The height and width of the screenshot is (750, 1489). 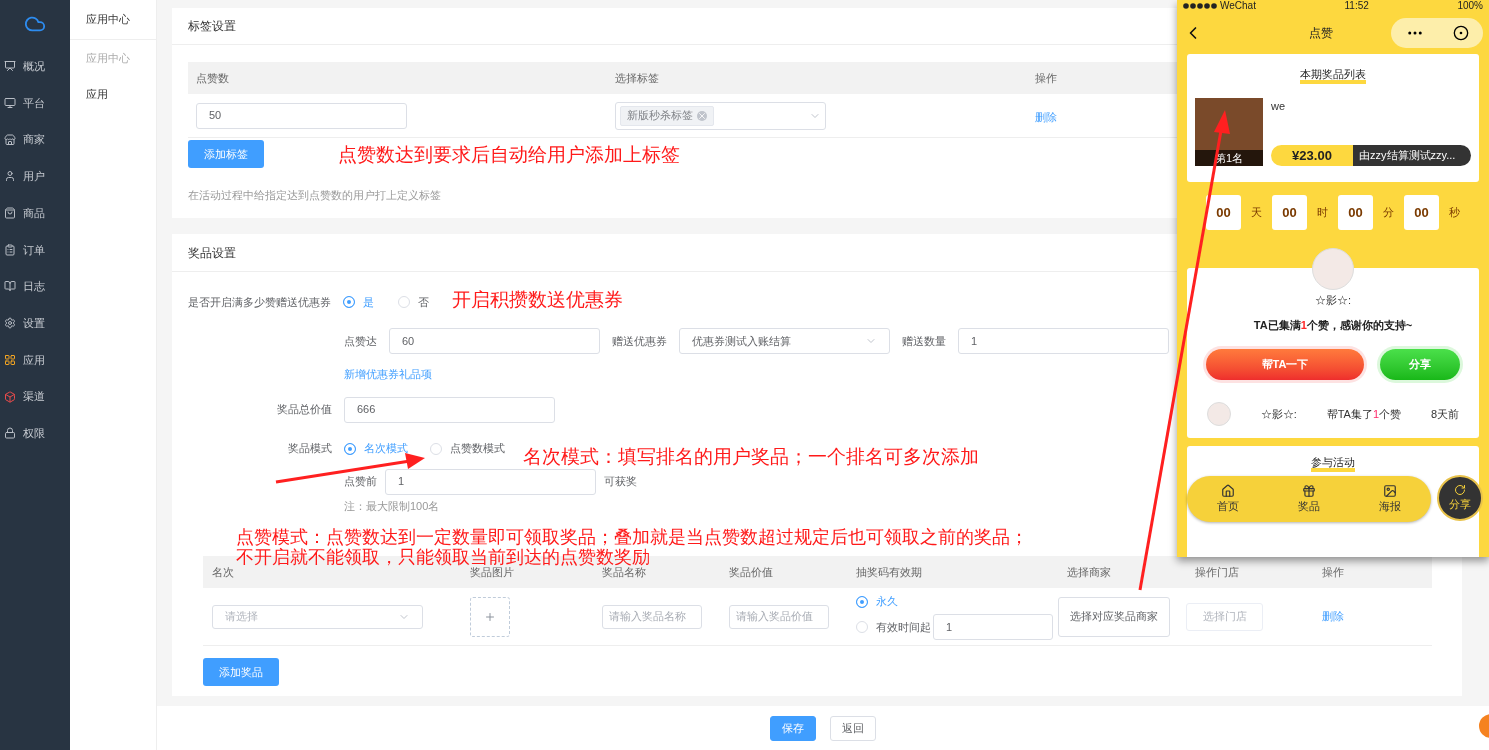 I want to click on sidebar-item: 渠道, so click(x=22, y=396).